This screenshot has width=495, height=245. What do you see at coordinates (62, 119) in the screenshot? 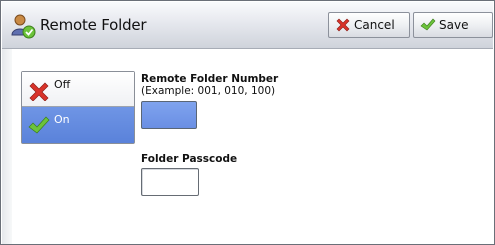
I see `option-on-label: On` at bounding box center [62, 119].